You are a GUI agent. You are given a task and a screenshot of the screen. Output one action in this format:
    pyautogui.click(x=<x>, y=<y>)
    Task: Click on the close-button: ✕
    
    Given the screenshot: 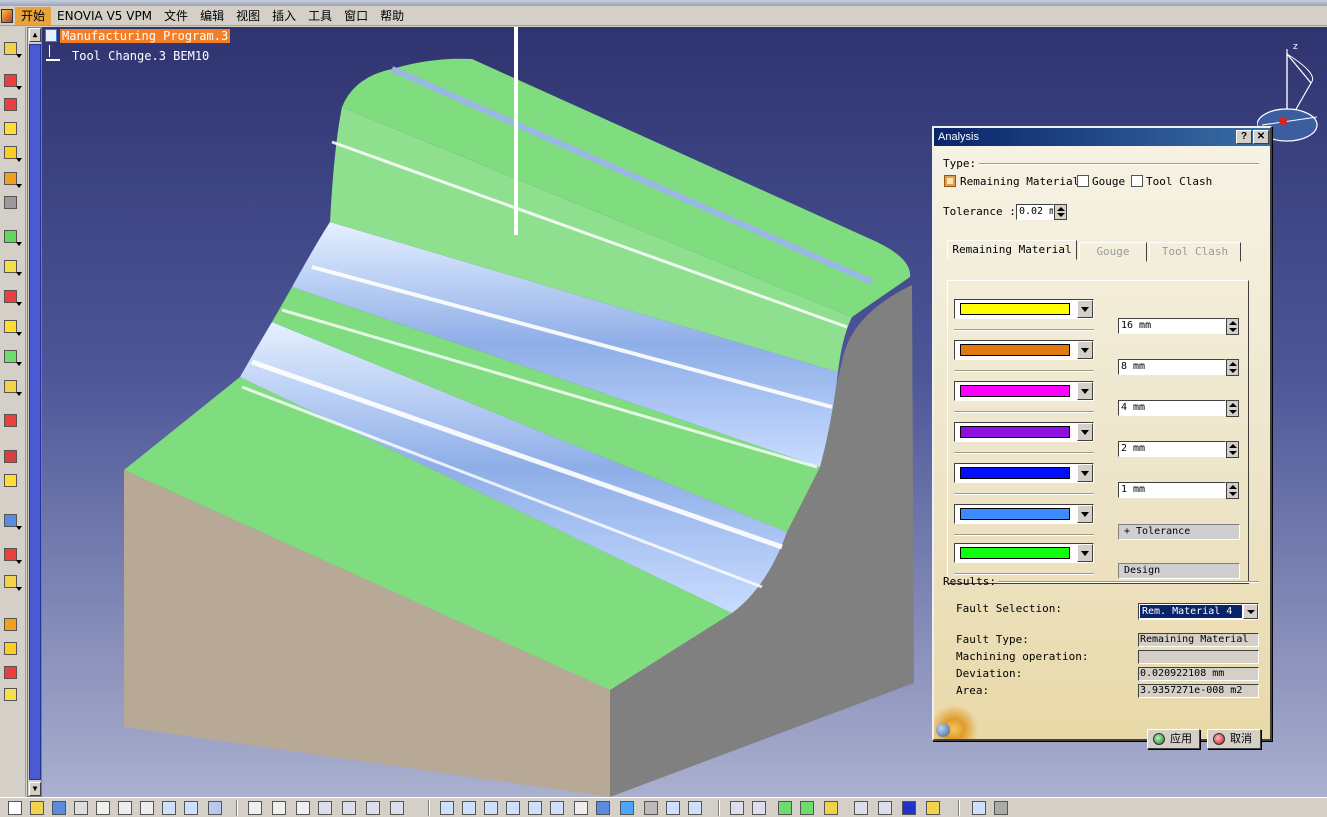 What is the action you would take?
    pyautogui.click(x=1261, y=137)
    